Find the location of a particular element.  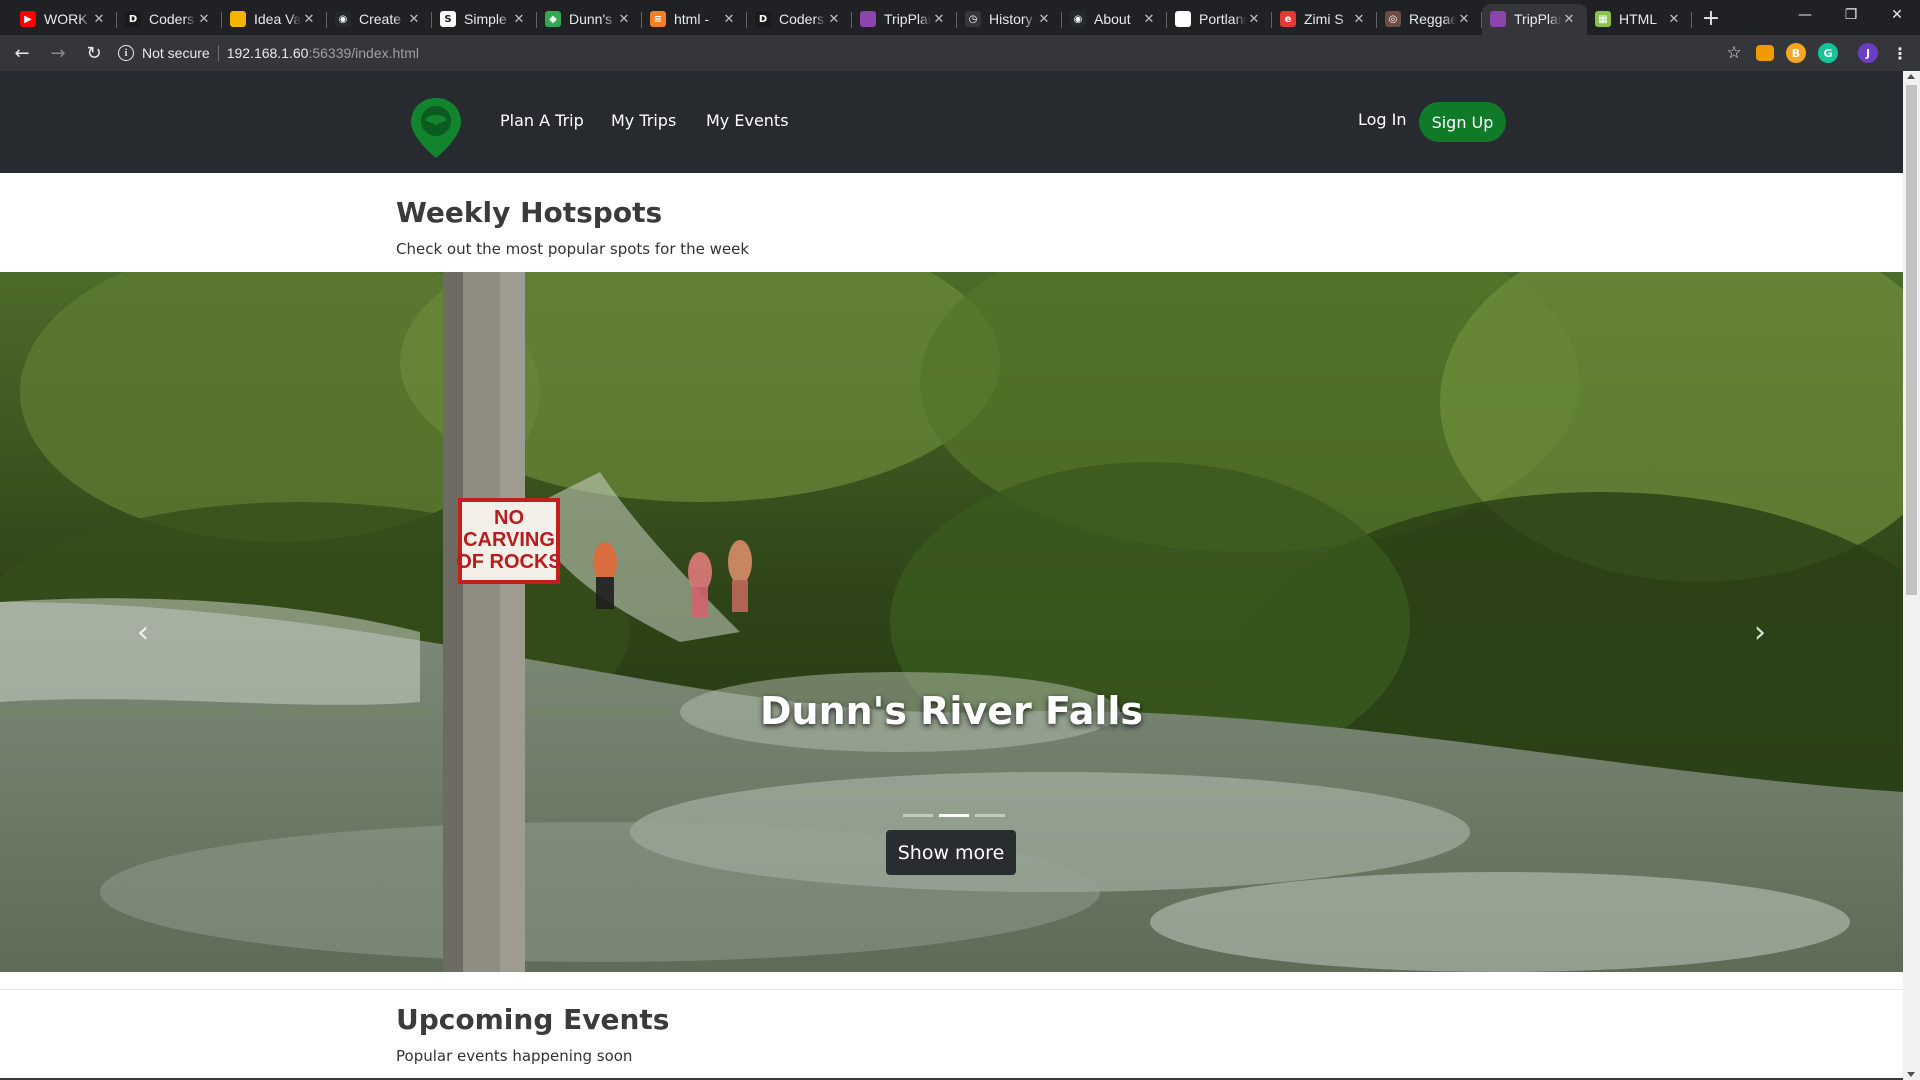

tab-title: Simple is located at coordinates (485, 19).